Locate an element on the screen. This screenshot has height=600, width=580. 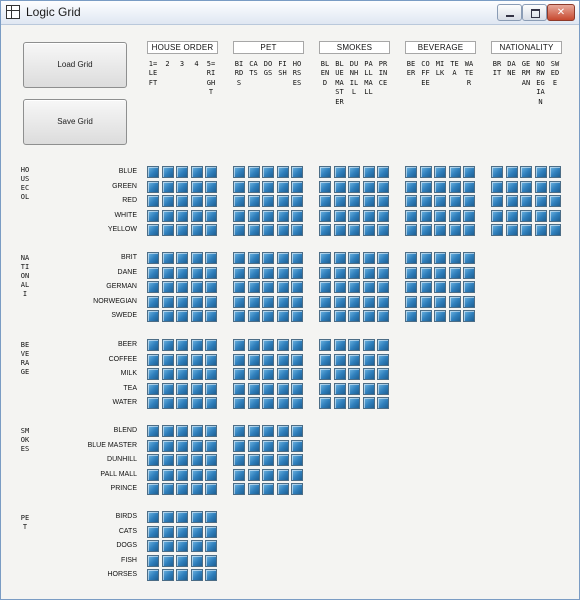
save-grid-button: Save Grid is located at coordinates (75, 122).